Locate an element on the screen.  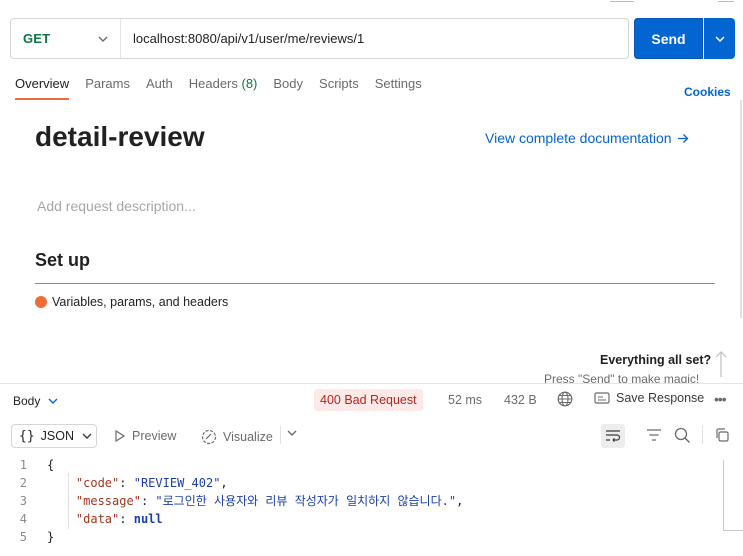
arrow-up-icon is located at coordinates (721, 364).